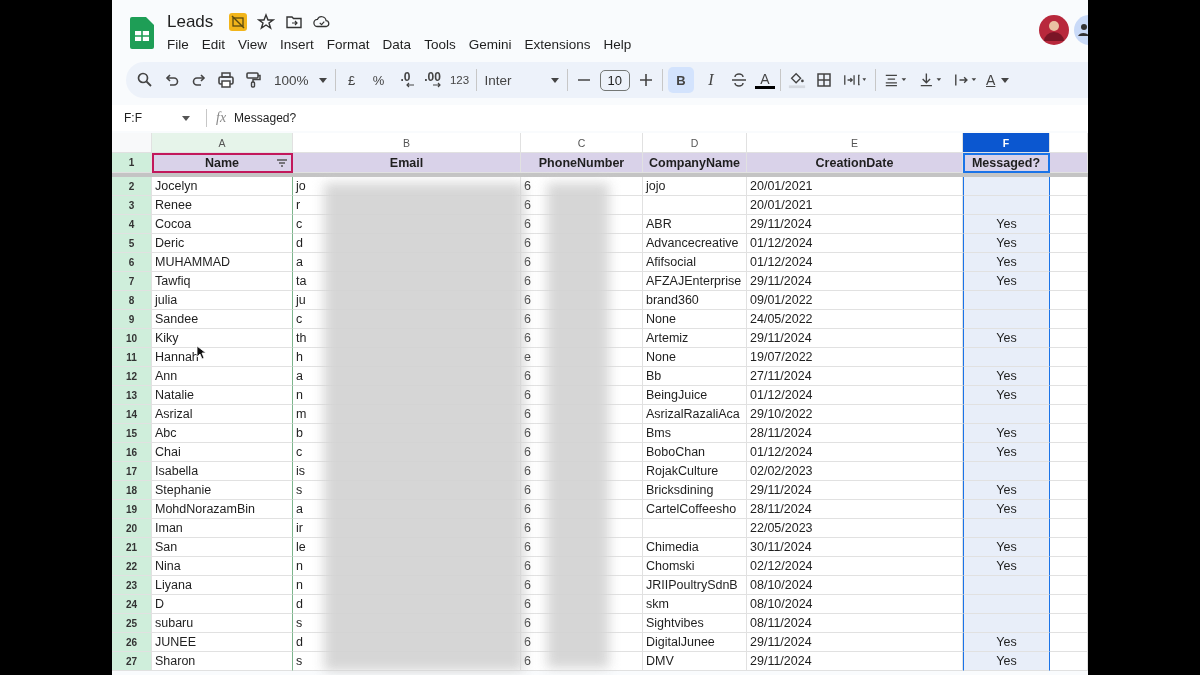 This screenshot has height=675, width=1200. I want to click on menu-item: Data, so click(403, 44).